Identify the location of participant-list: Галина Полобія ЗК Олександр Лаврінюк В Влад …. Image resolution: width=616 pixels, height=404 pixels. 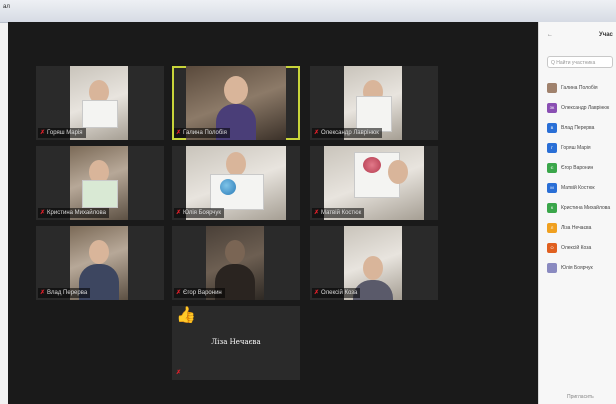
(581, 178).